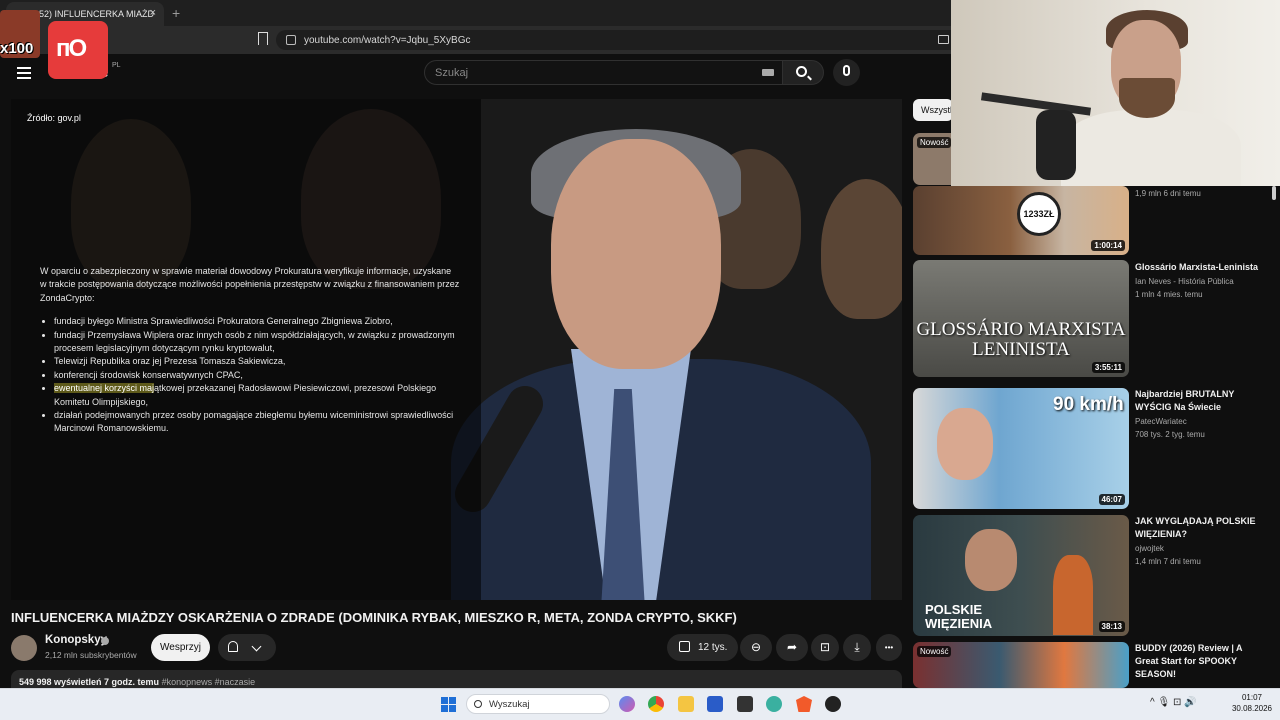 This screenshot has height=720, width=1280. Describe the element at coordinates (756, 647) in the screenshot. I see `dislike-button: ⊖` at that location.